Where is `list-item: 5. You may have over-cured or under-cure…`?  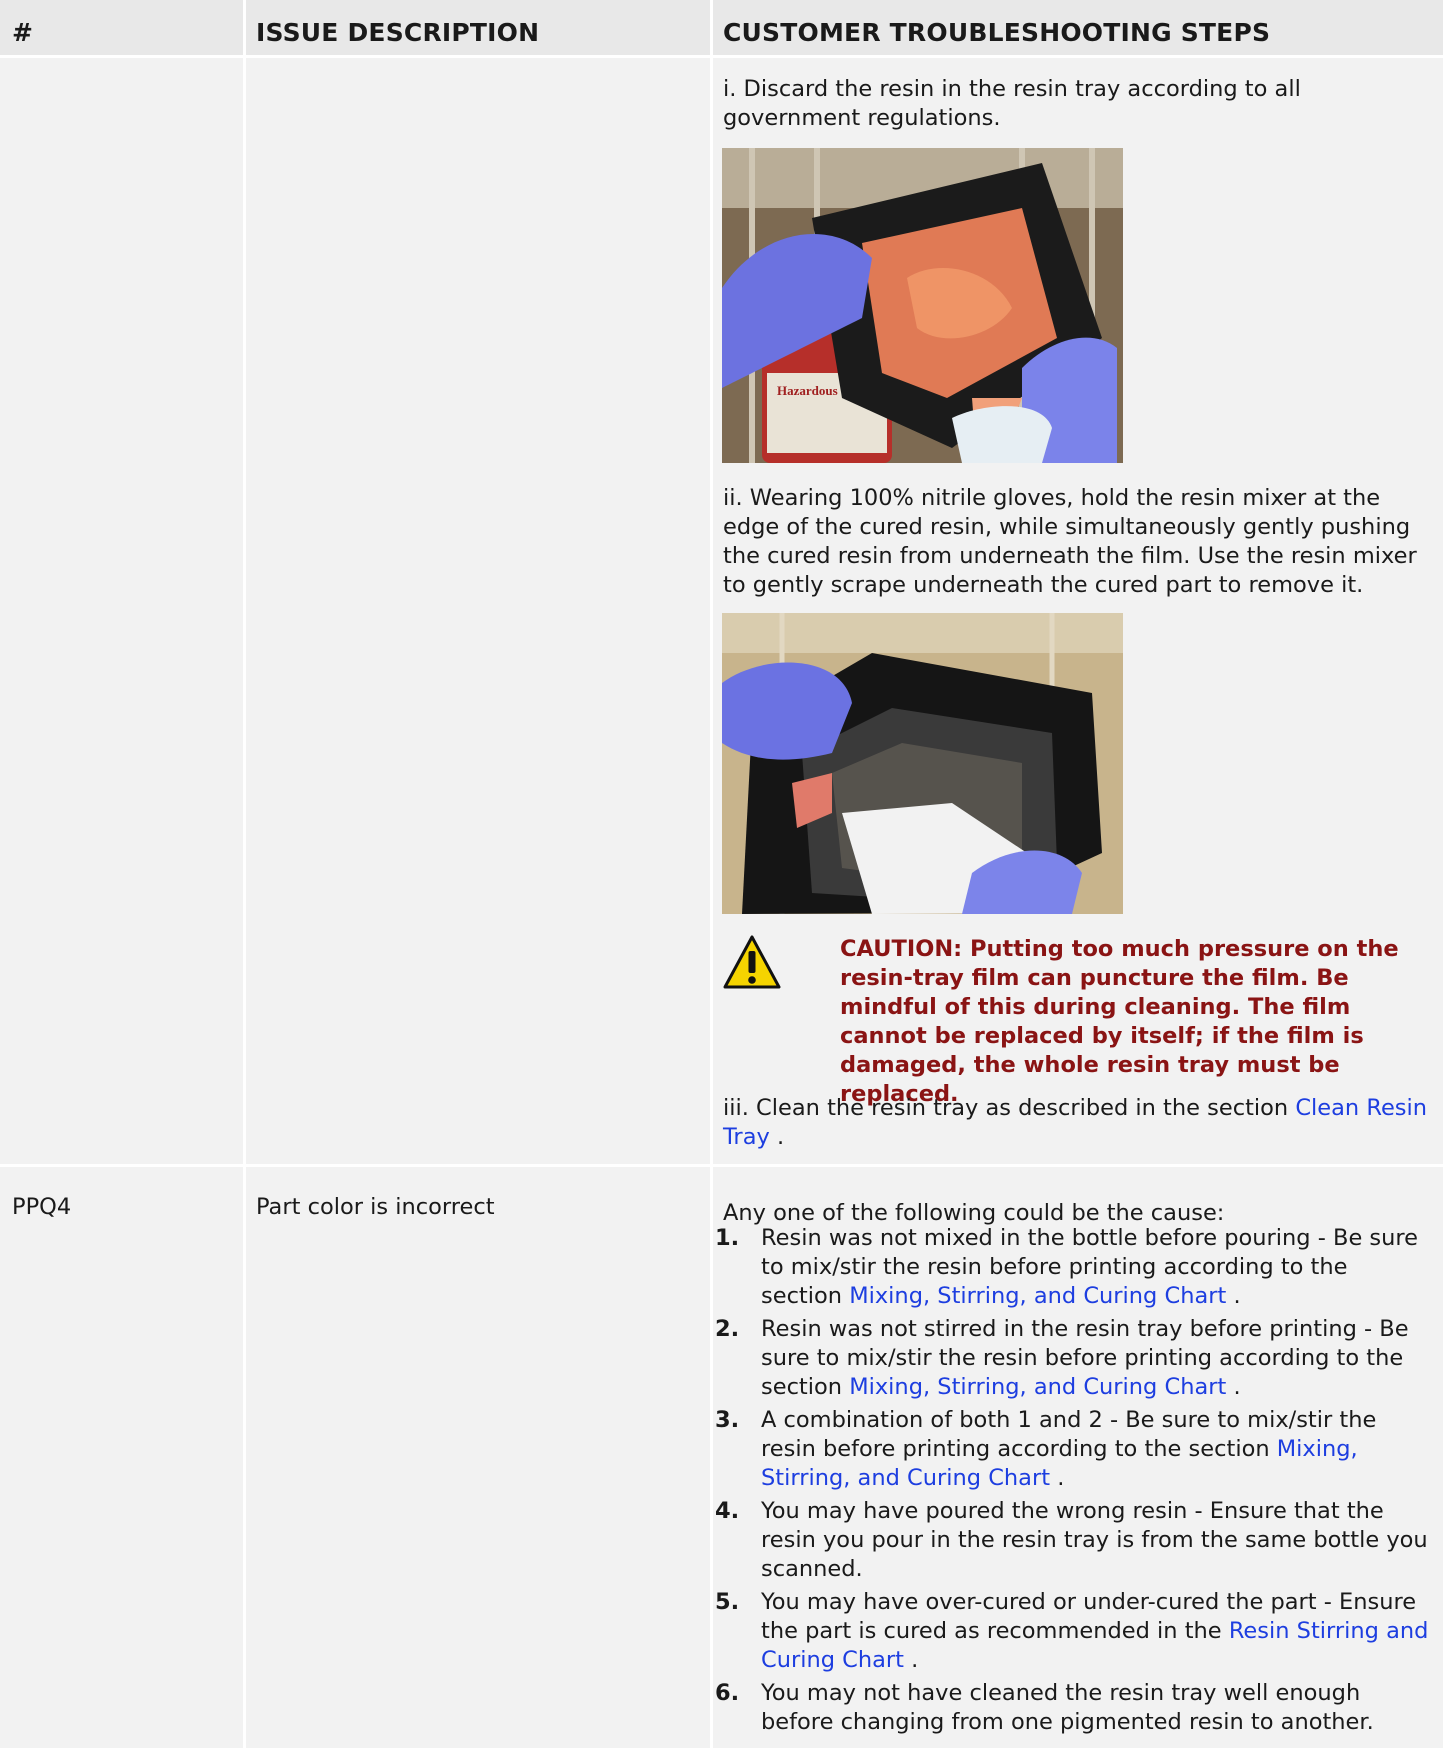 list-item: 5. You may have over-cured or under-cure… is located at coordinates (1075, 1631).